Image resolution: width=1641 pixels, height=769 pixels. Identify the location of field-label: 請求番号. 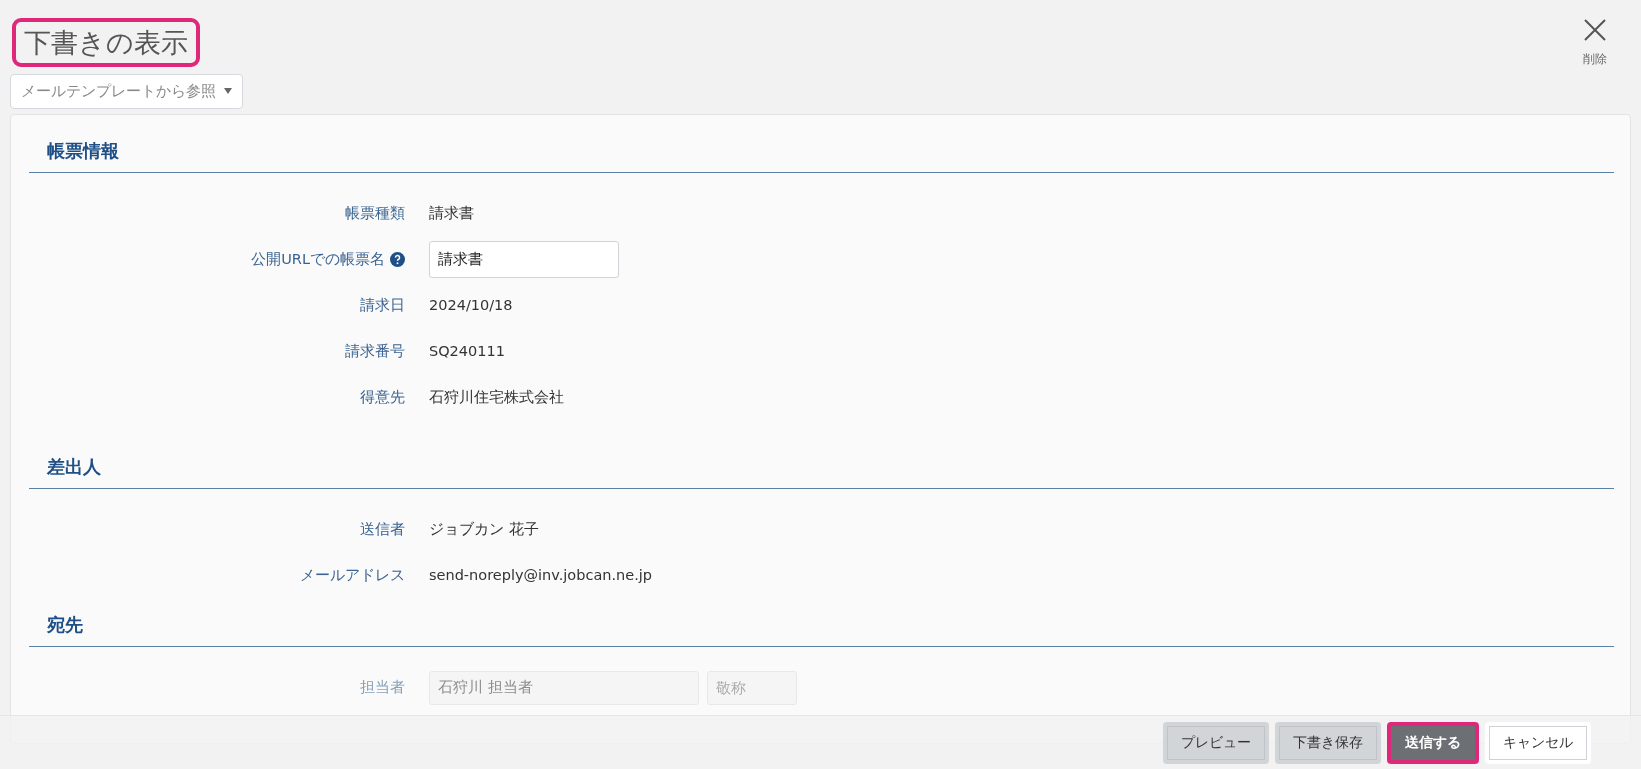
(375, 351).